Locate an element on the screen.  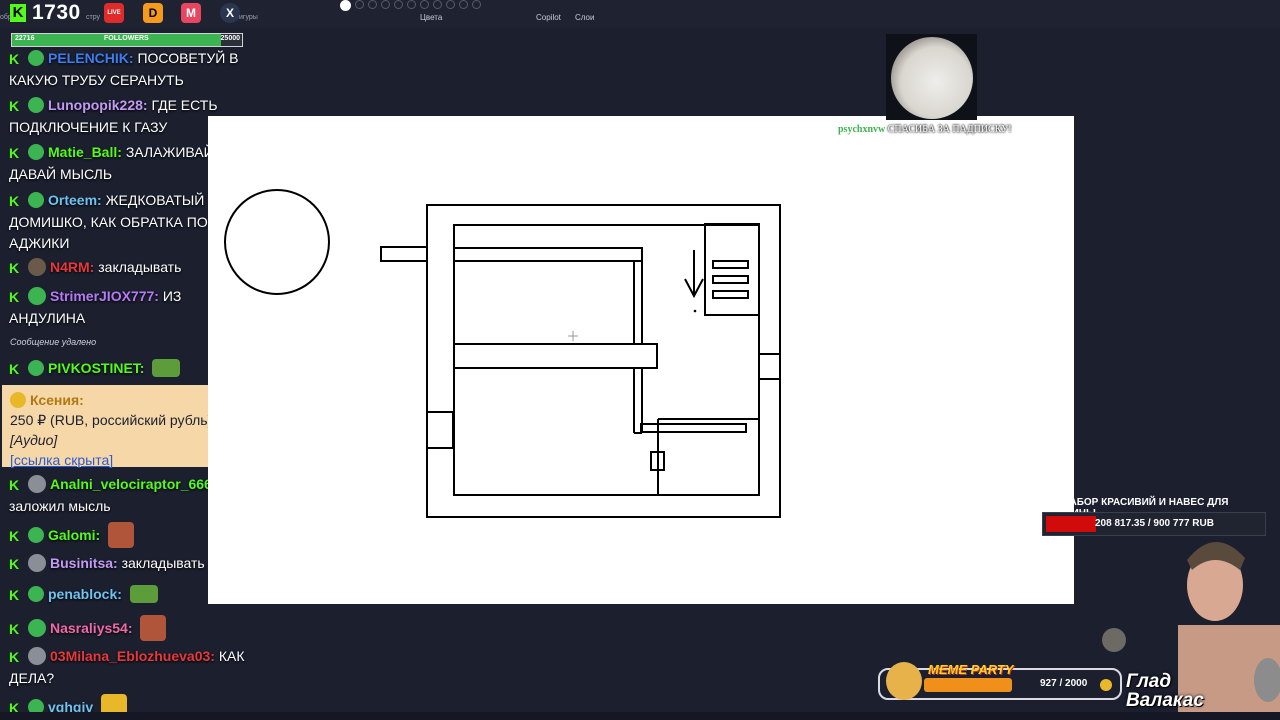
bottom-strip is located at coordinates (640, 716).